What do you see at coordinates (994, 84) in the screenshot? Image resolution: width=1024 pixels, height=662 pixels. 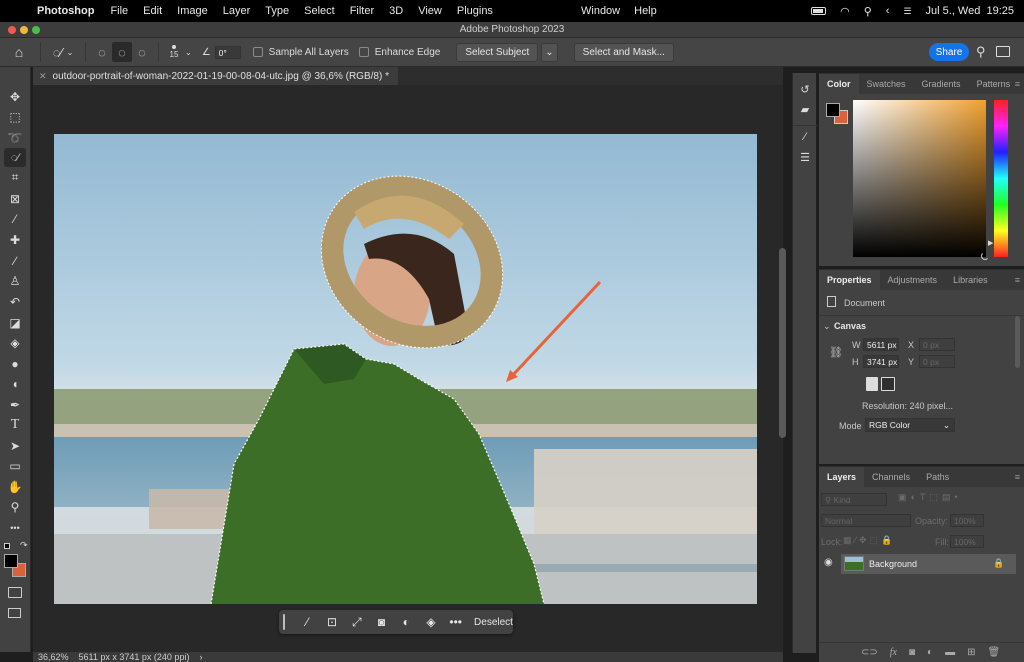 I see `tab-patterns: Patterns` at bounding box center [994, 84].